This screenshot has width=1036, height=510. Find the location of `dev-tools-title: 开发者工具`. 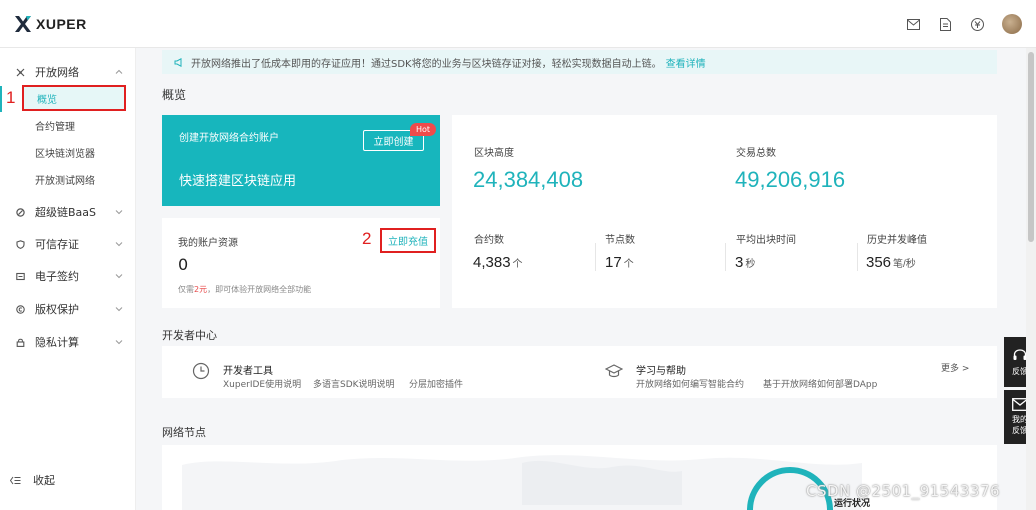

dev-tools-title: 开发者工具 is located at coordinates (248, 371).